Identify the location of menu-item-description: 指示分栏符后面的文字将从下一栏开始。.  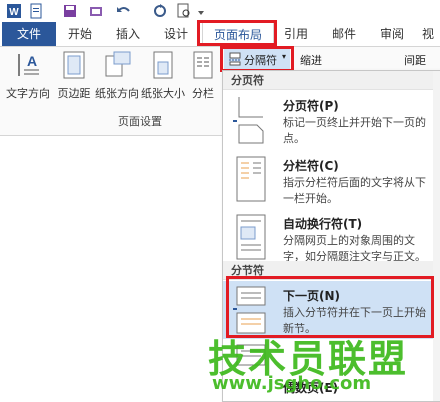
(354, 190).